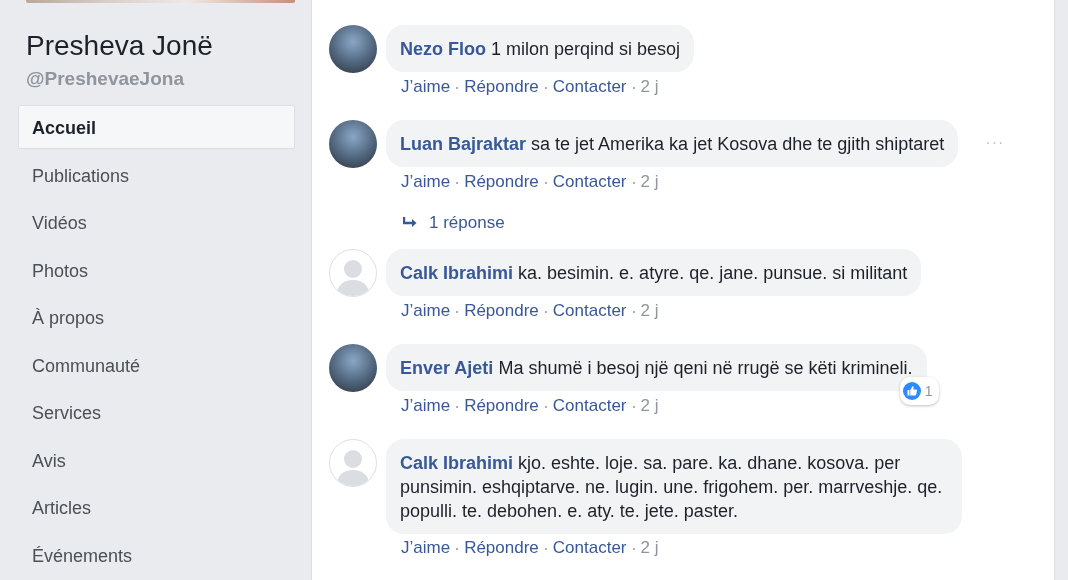 This screenshot has width=1068, height=580. Describe the element at coordinates (120, 46) in the screenshot. I see `page-name: Presheva Jonë` at that location.